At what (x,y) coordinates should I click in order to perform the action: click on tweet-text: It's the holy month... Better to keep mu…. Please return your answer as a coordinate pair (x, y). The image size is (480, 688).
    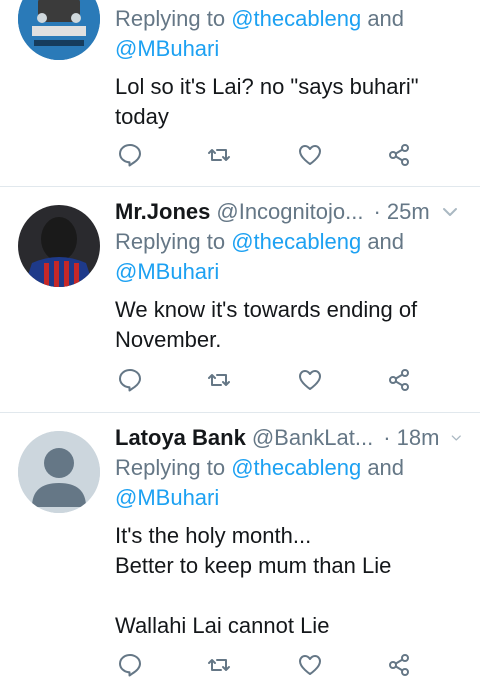
    Looking at the image, I should click on (288, 581).